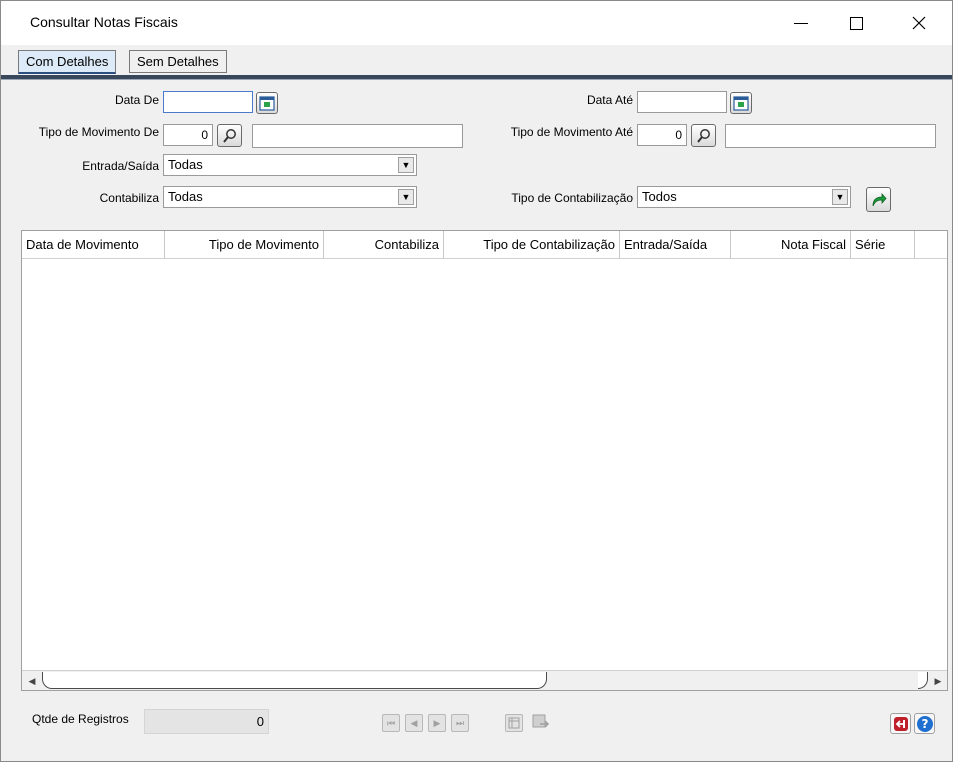 The image size is (953, 762). Describe the element at coordinates (659, 196) in the screenshot. I see `tipo-contabilizacao-value: Todos` at that location.